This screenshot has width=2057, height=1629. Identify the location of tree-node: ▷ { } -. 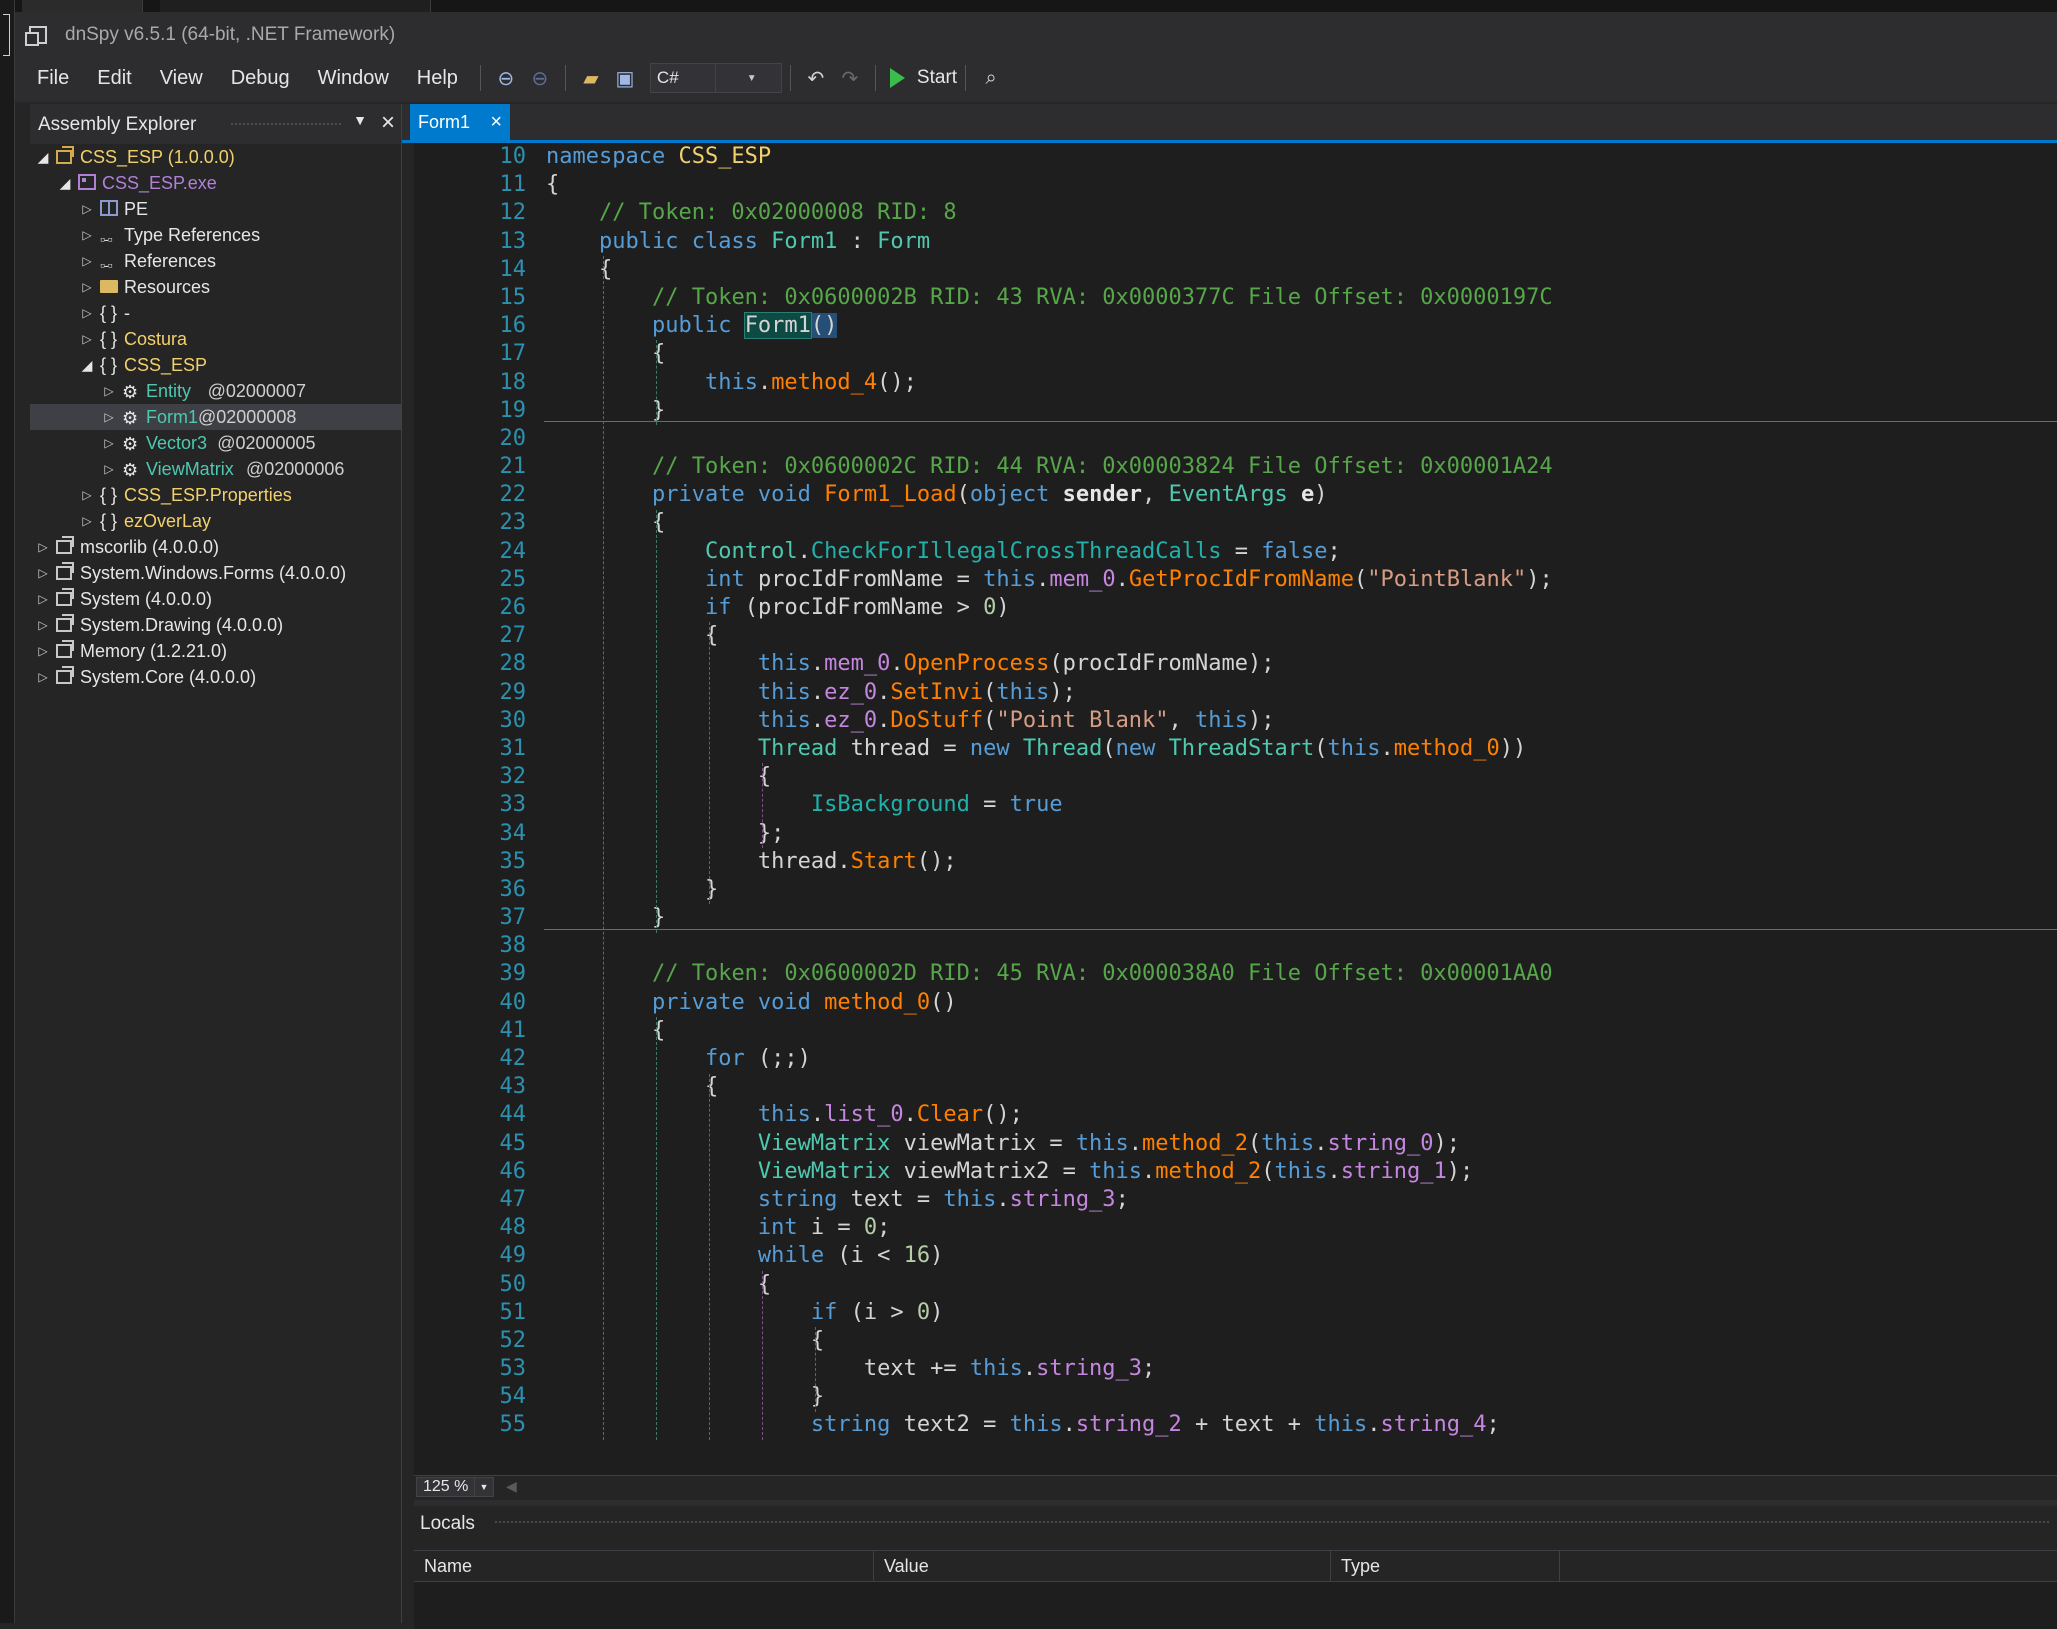
(215, 313).